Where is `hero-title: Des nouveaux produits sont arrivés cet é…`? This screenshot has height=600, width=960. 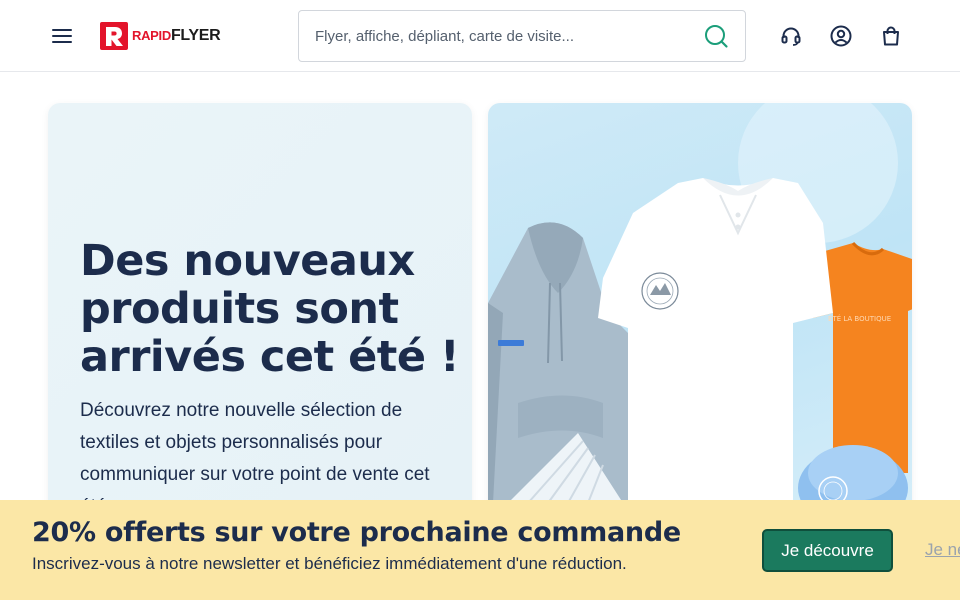 hero-title: Des nouveaux produits sont arrivés cet é… is located at coordinates (270, 309).